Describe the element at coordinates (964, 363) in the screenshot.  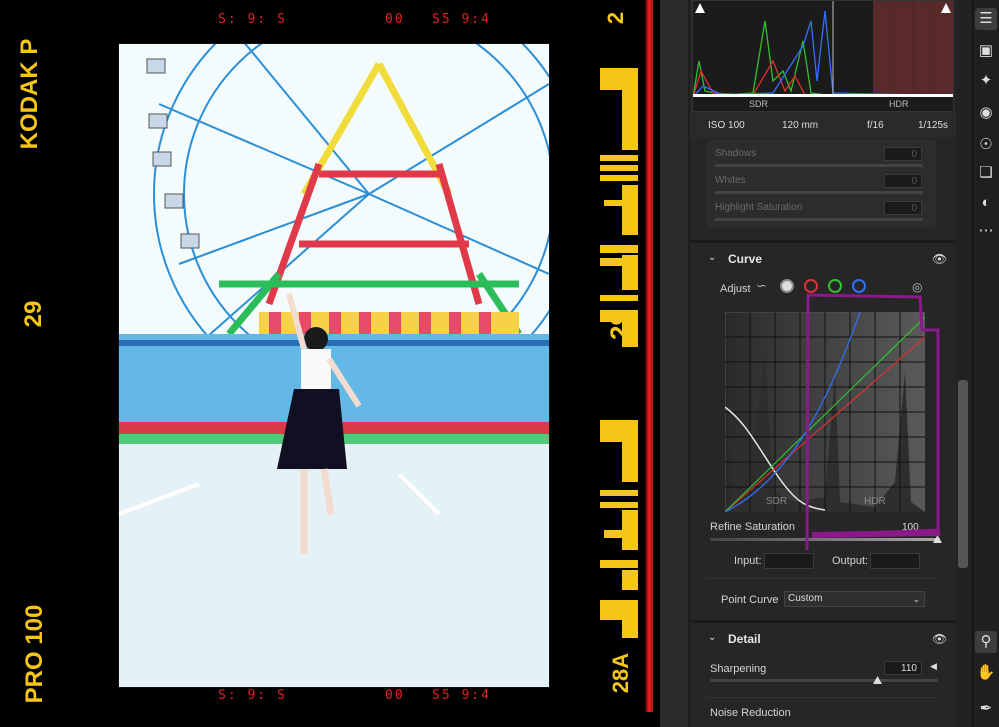
I see `panel-scrollbar` at that location.